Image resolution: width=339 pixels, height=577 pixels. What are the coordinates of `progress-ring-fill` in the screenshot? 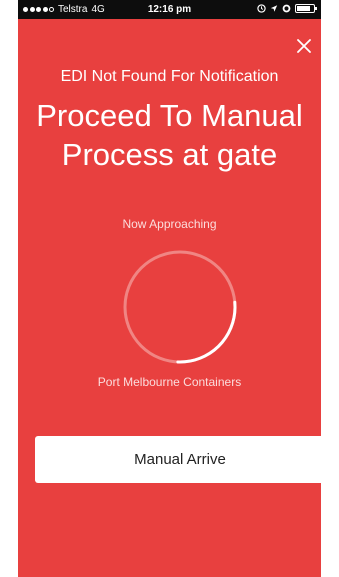 It's located at (180, 307).